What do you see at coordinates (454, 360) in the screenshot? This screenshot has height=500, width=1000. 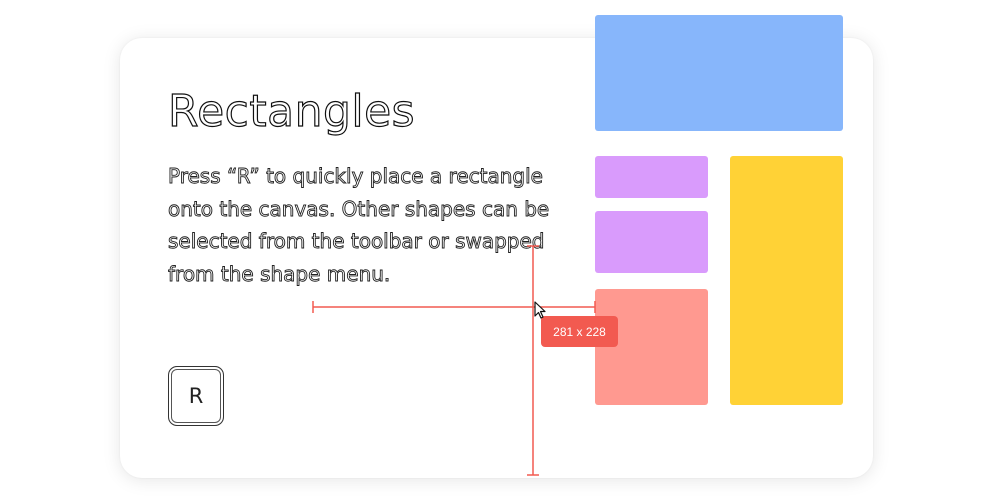 I see `measurement-guides` at bounding box center [454, 360].